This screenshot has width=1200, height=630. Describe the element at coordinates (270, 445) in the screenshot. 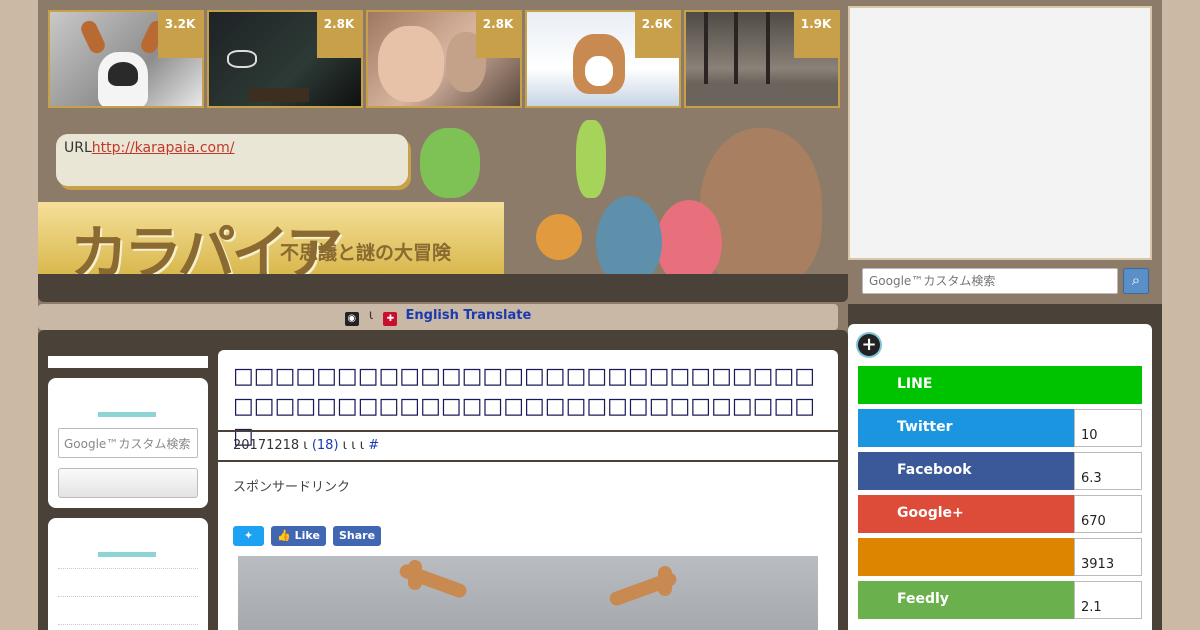

I see `article-date: 20171218 ι` at that location.